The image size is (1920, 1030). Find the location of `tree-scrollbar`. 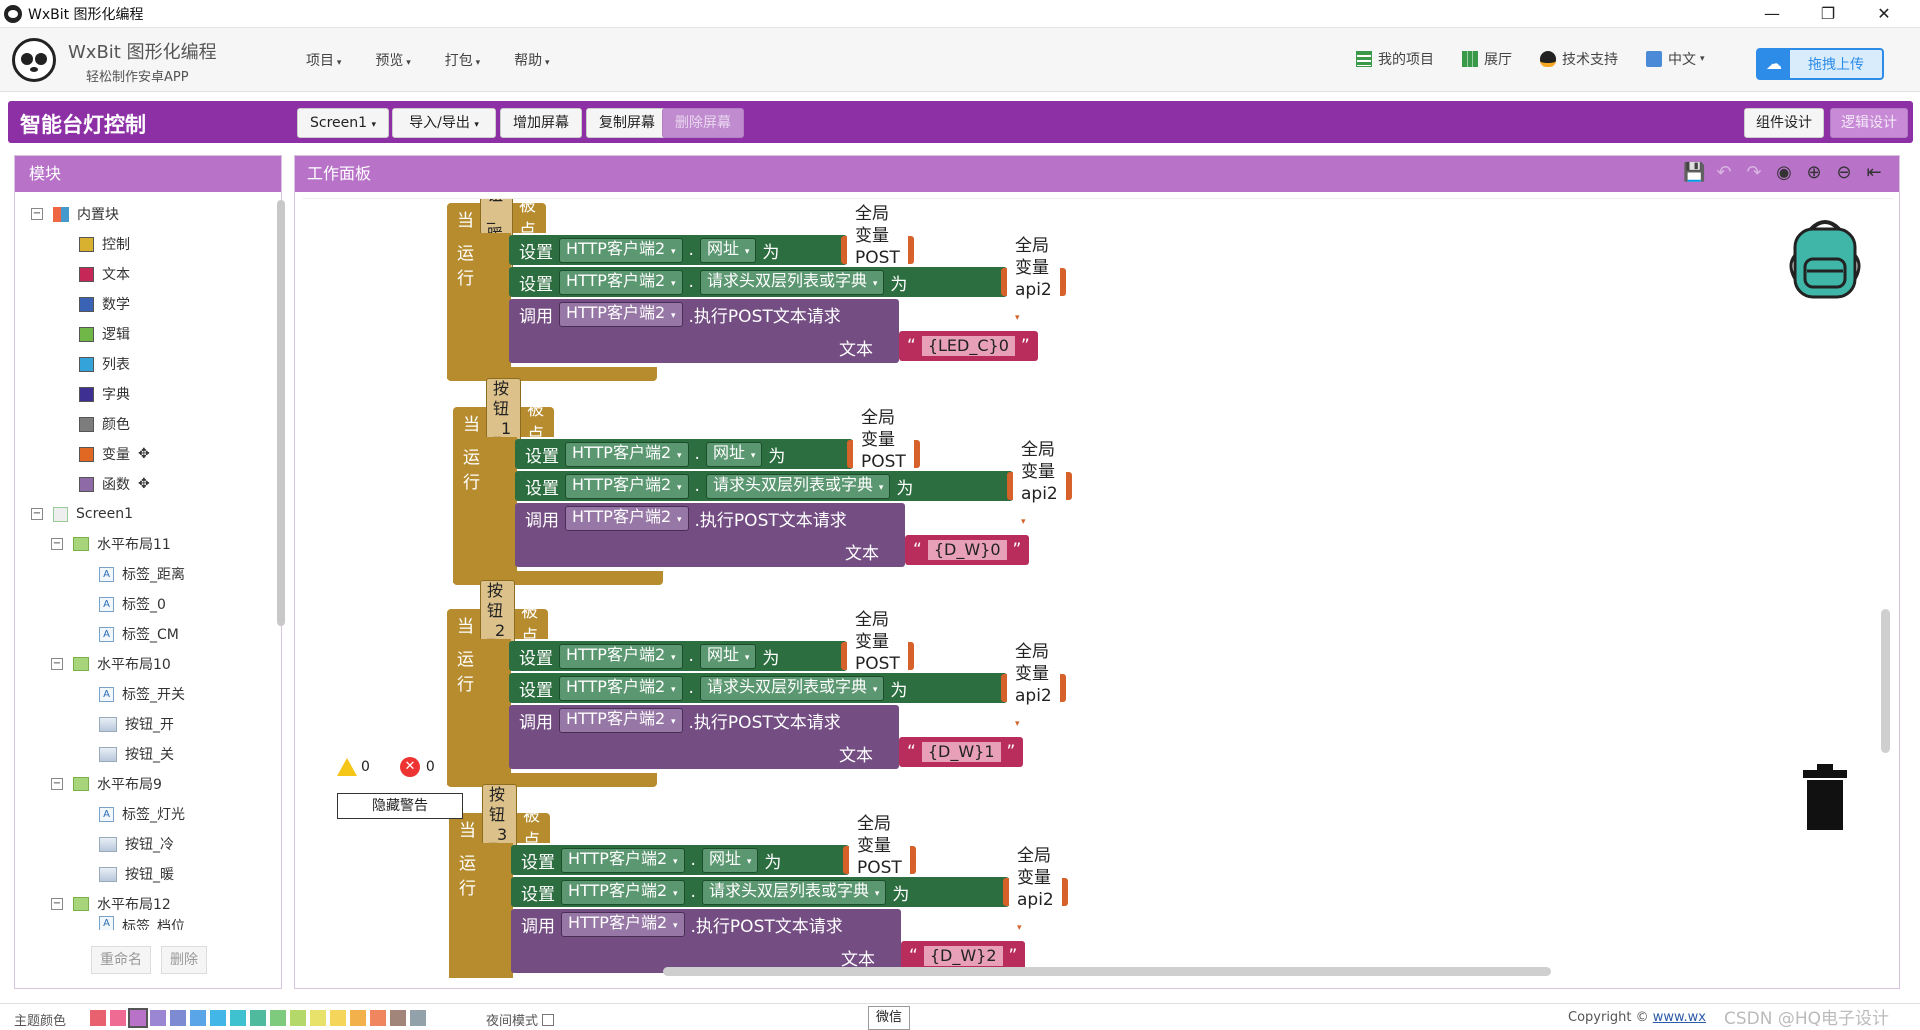

tree-scrollbar is located at coordinates (281, 413).